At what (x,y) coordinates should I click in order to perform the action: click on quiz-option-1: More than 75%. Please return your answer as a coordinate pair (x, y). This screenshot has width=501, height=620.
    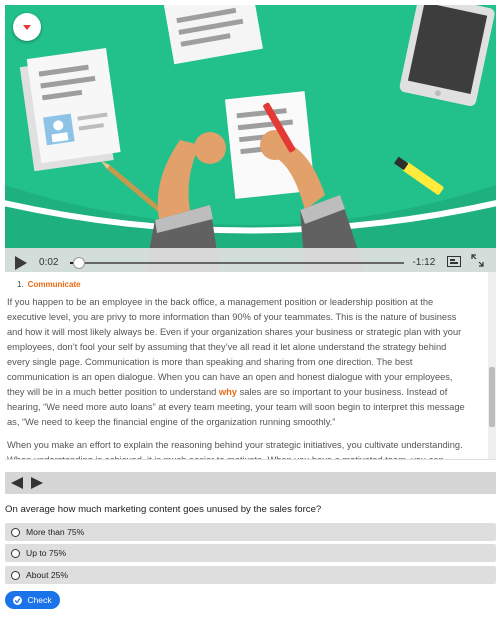
    Looking at the image, I should click on (250, 532).